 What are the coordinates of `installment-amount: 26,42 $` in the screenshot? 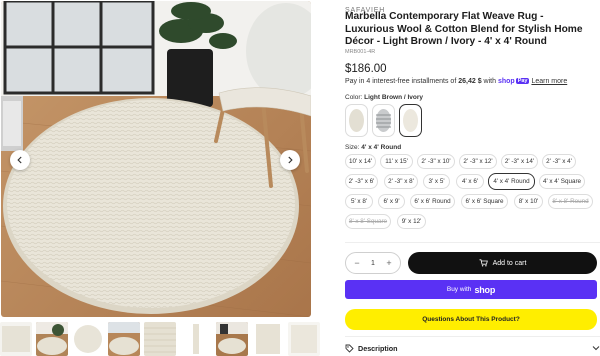 It's located at (470, 81).